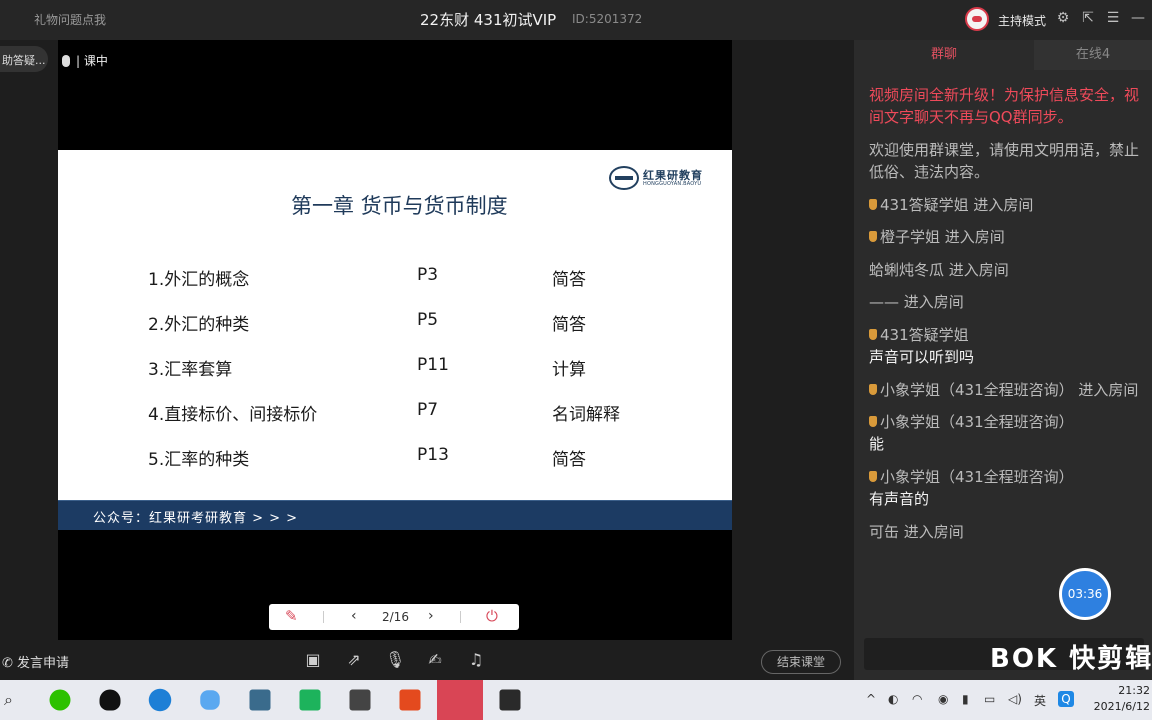 This screenshot has height=720, width=1152. What do you see at coordinates (893, 699) in the screenshot?
I see `qq-tray-icon: ◐` at bounding box center [893, 699].